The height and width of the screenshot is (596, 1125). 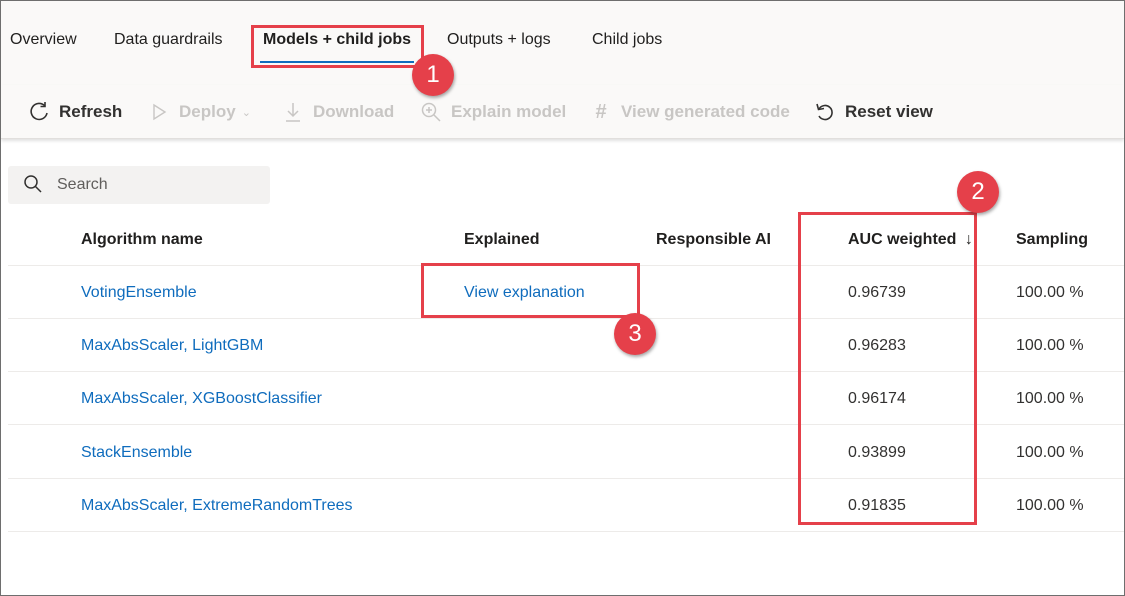 What do you see at coordinates (168, 40) in the screenshot?
I see `tab-data-guardrails: Data guardrails` at bounding box center [168, 40].